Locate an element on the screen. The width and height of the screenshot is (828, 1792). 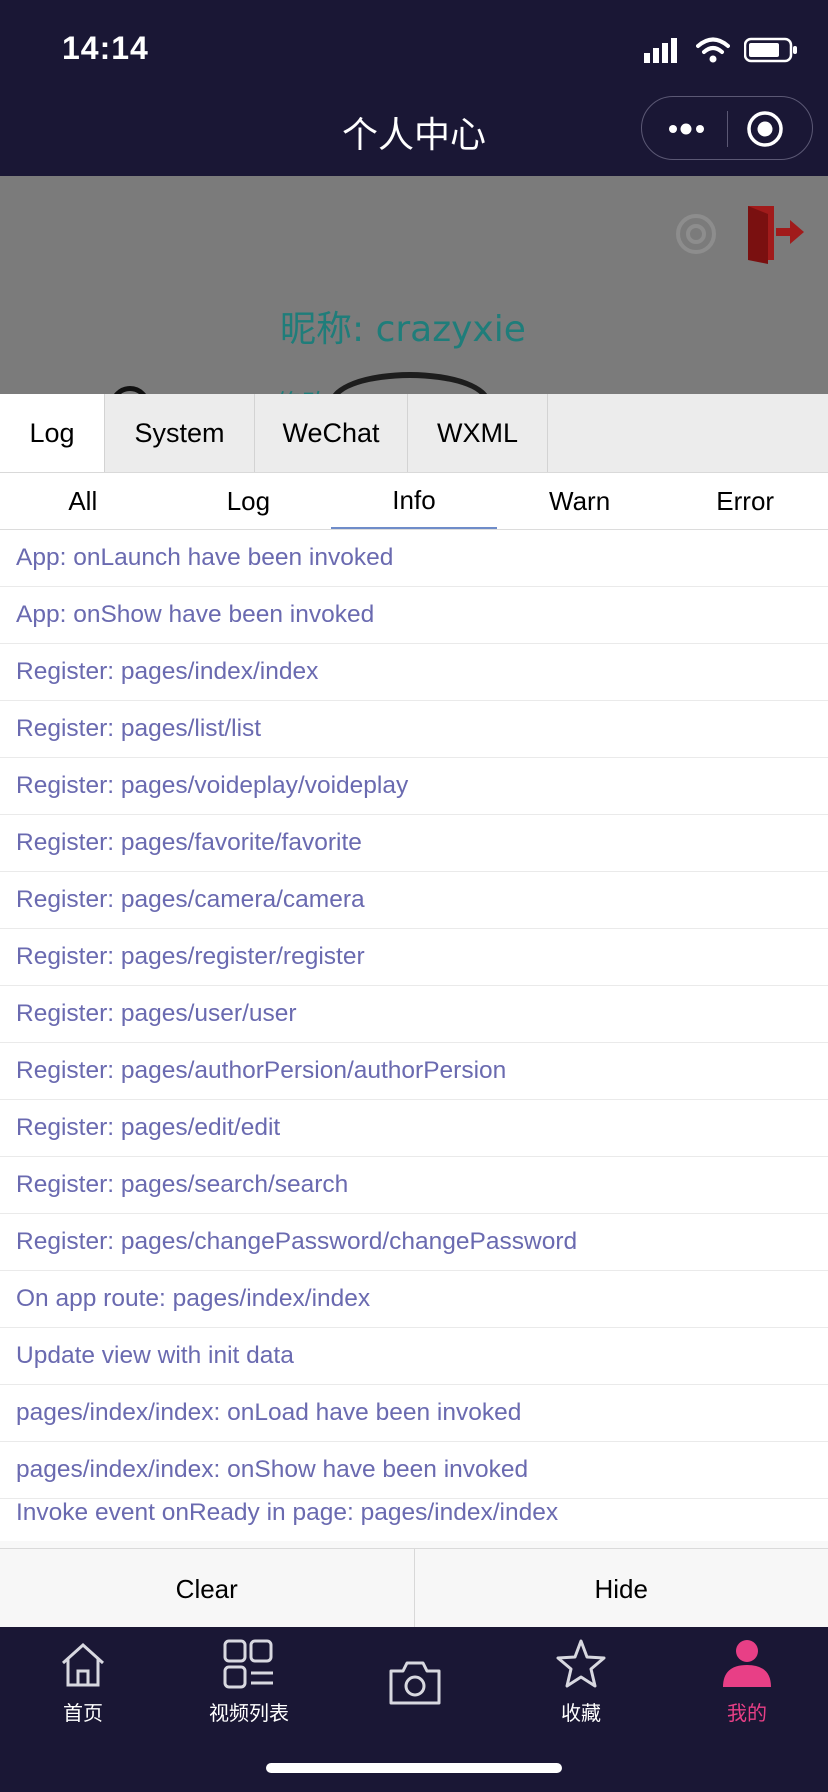
tab-favorites: 收藏 is located at coordinates (581, 1687).